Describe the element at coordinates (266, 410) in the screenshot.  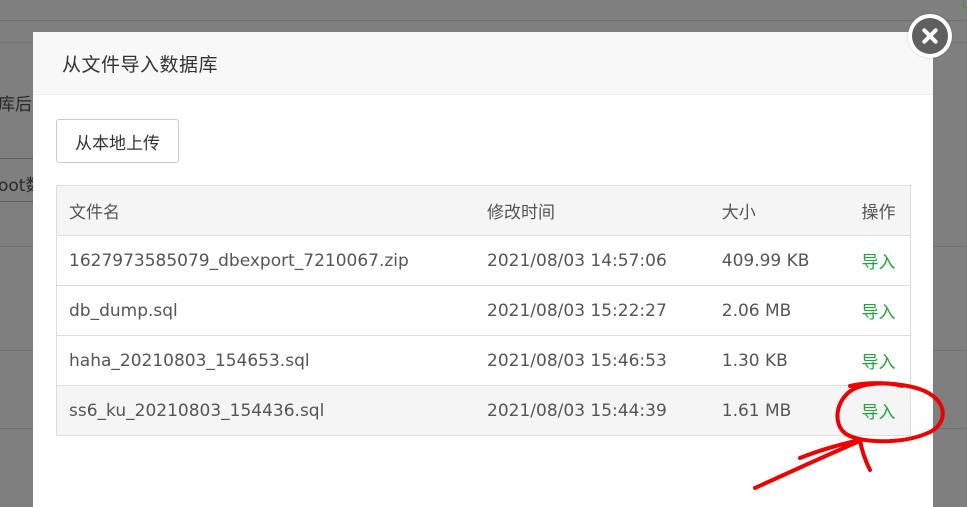
I see `file-name: ss6_ku_20210803_154436.sql` at that location.